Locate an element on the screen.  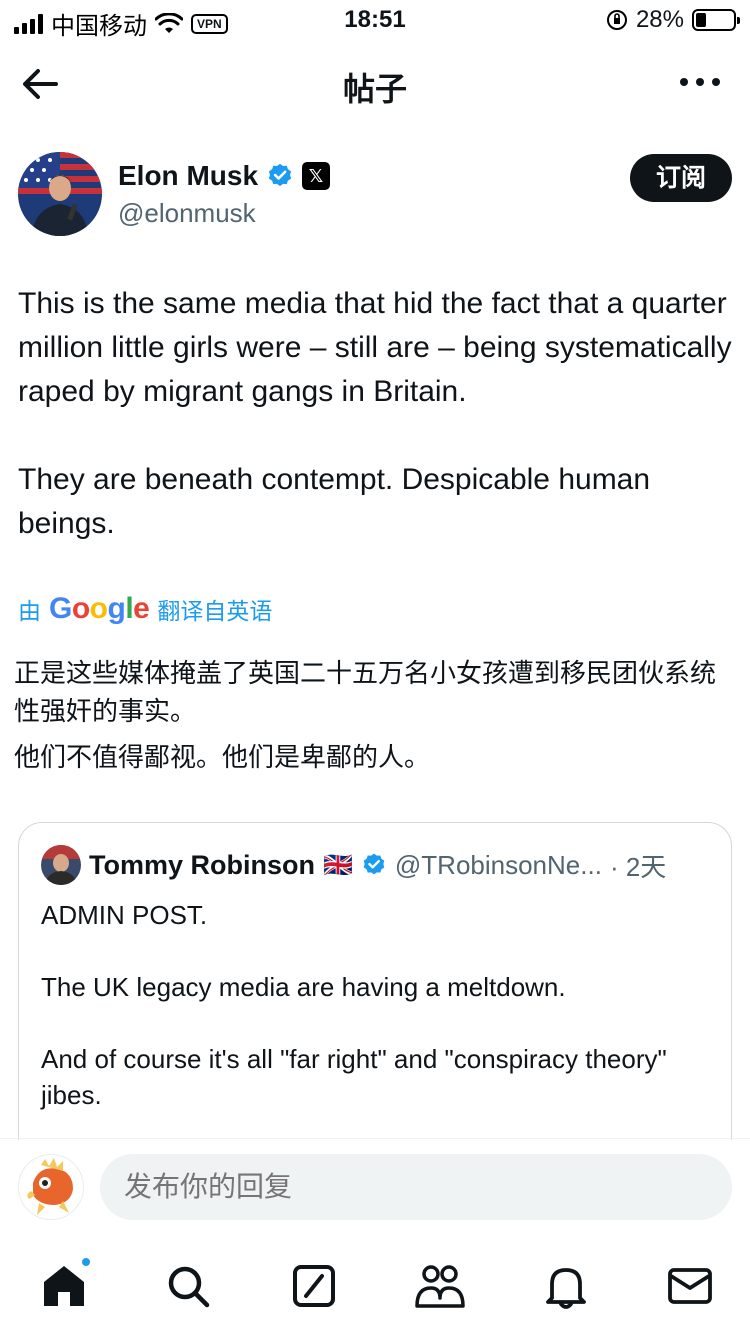
nav-explore is located at coordinates (188, 1286).